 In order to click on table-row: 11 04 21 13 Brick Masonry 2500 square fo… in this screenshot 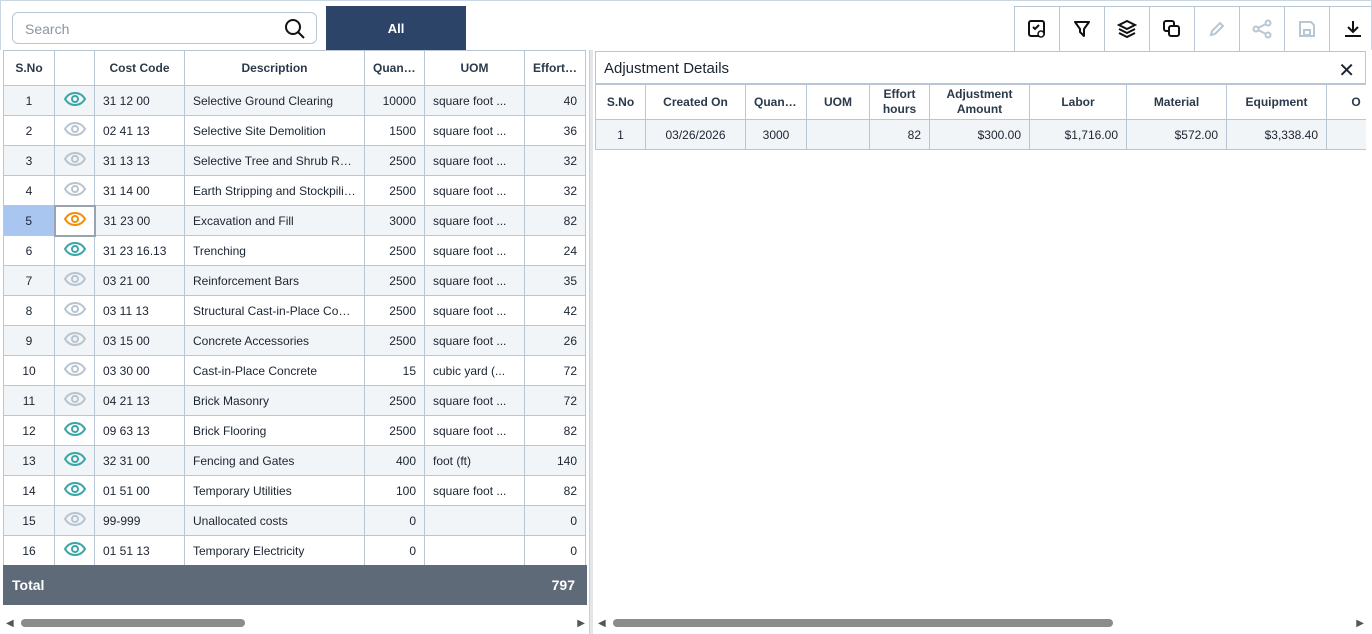, I will do `click(294, 400)`.